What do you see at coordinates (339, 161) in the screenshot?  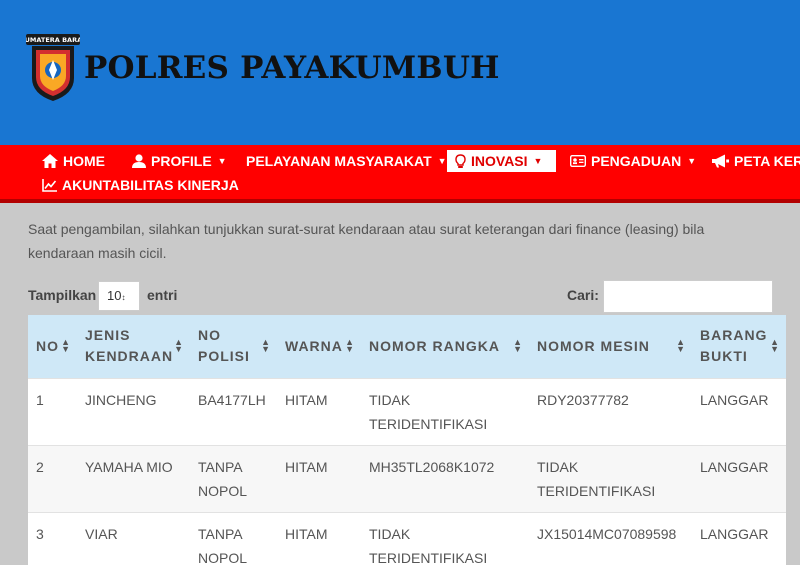 I see `nav-pelayanan-label: PELAYANAN MASYARAKAT` at bounding box center [339, 161].